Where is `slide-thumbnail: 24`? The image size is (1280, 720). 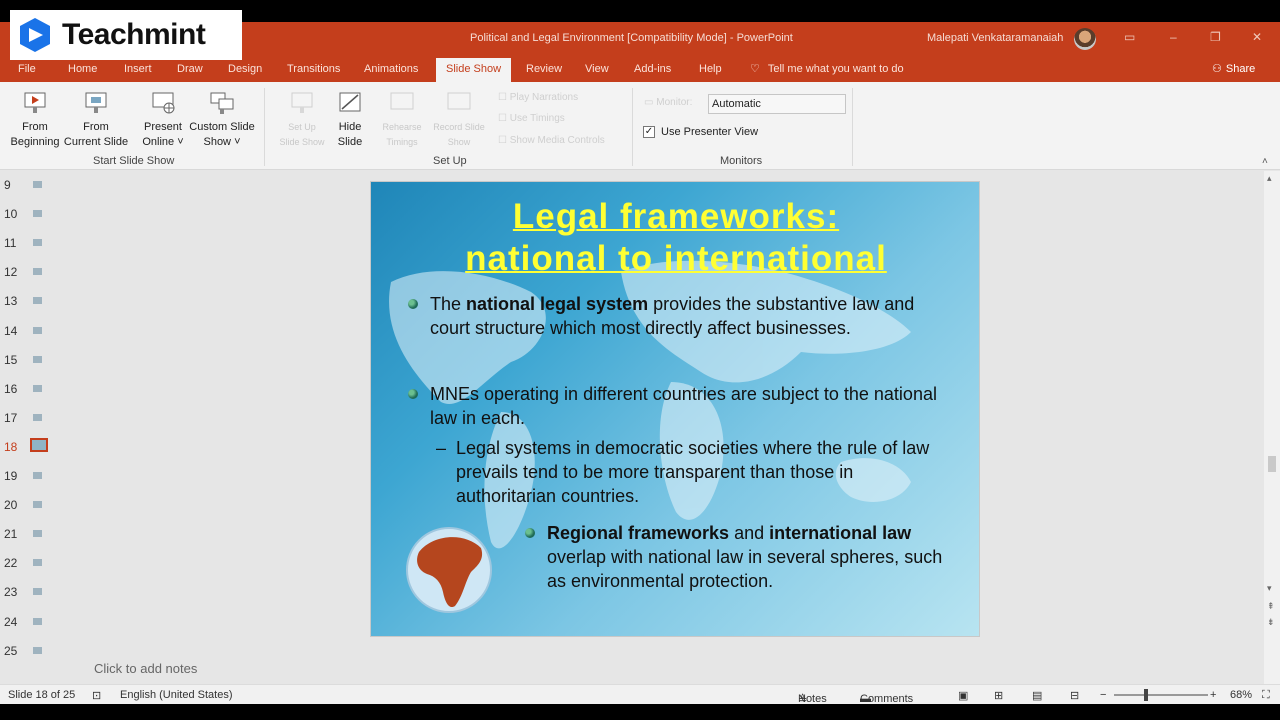
slide-thumbnail: 24 is located at coordinates (29, 622).